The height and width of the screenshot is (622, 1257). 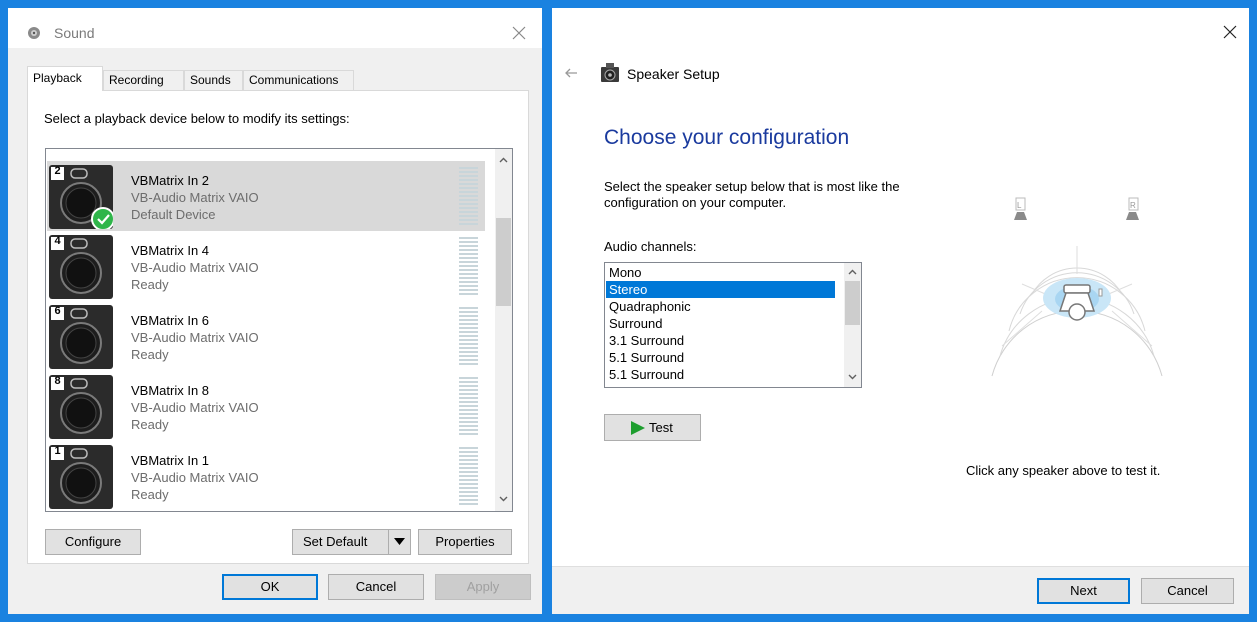 What do you see at coordinates (1019, 205) in the screenshot?
I see `speaker-left-label: L` at bounding box center [1019, 205].